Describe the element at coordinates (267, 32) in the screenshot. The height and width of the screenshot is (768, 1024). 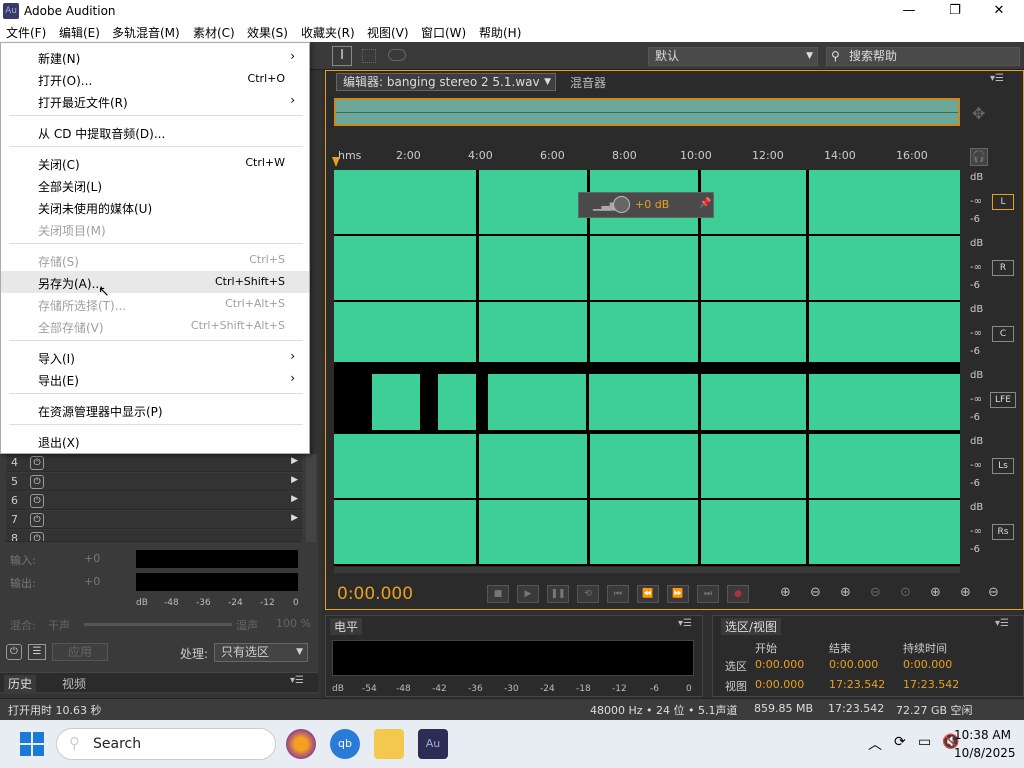
I see `menu-effects: 效果(S)` at that location.